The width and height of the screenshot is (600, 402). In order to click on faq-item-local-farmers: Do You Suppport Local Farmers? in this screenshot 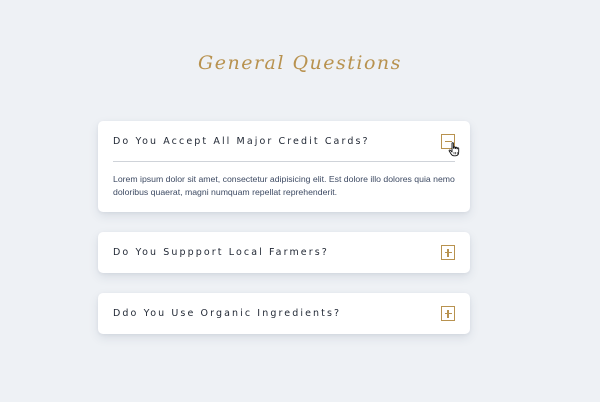, I will do `click(284, 252)`.